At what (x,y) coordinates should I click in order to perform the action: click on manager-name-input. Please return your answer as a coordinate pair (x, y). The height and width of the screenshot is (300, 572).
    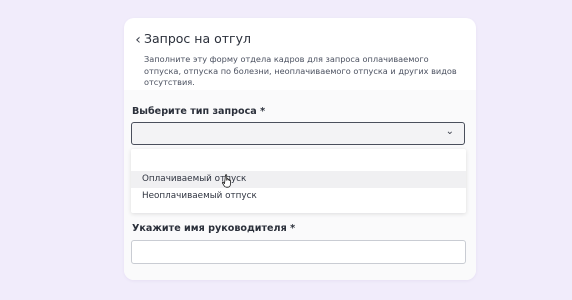
    Looking at the image, I should click on (298, 252).